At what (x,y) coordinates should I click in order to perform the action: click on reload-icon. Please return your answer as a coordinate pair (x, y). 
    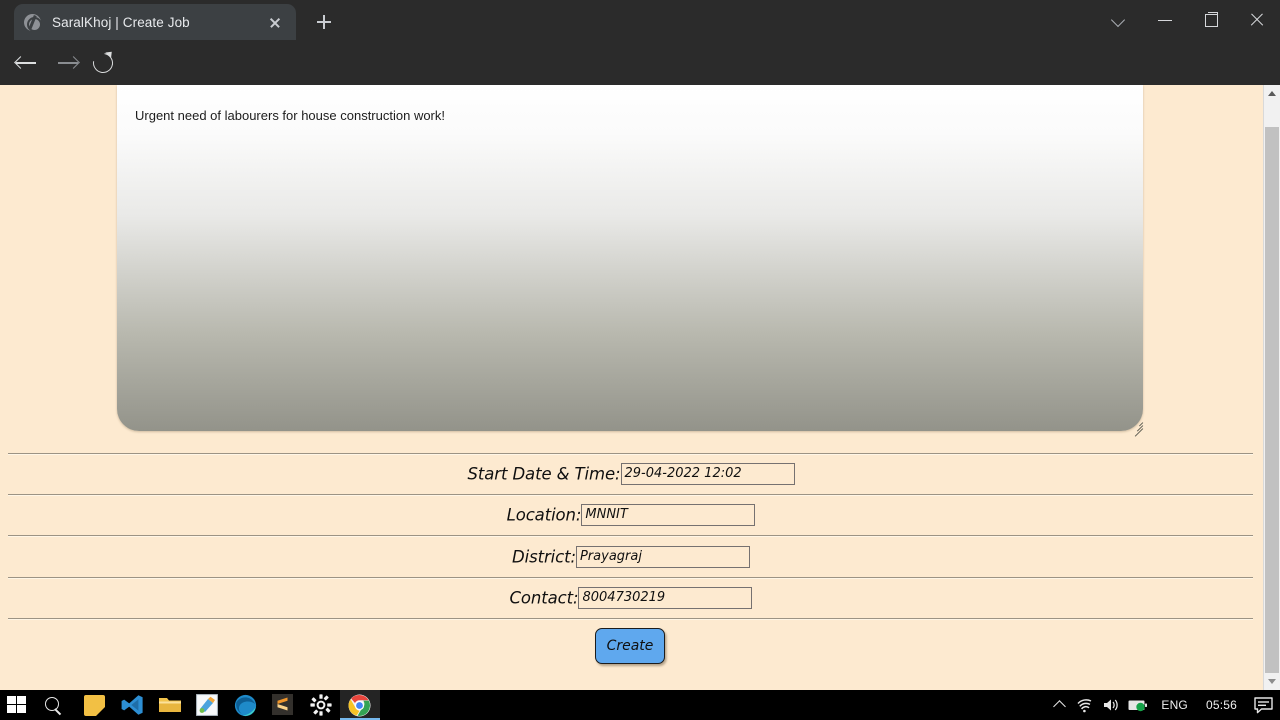
    Looking at the image, I should click on (103, 62).